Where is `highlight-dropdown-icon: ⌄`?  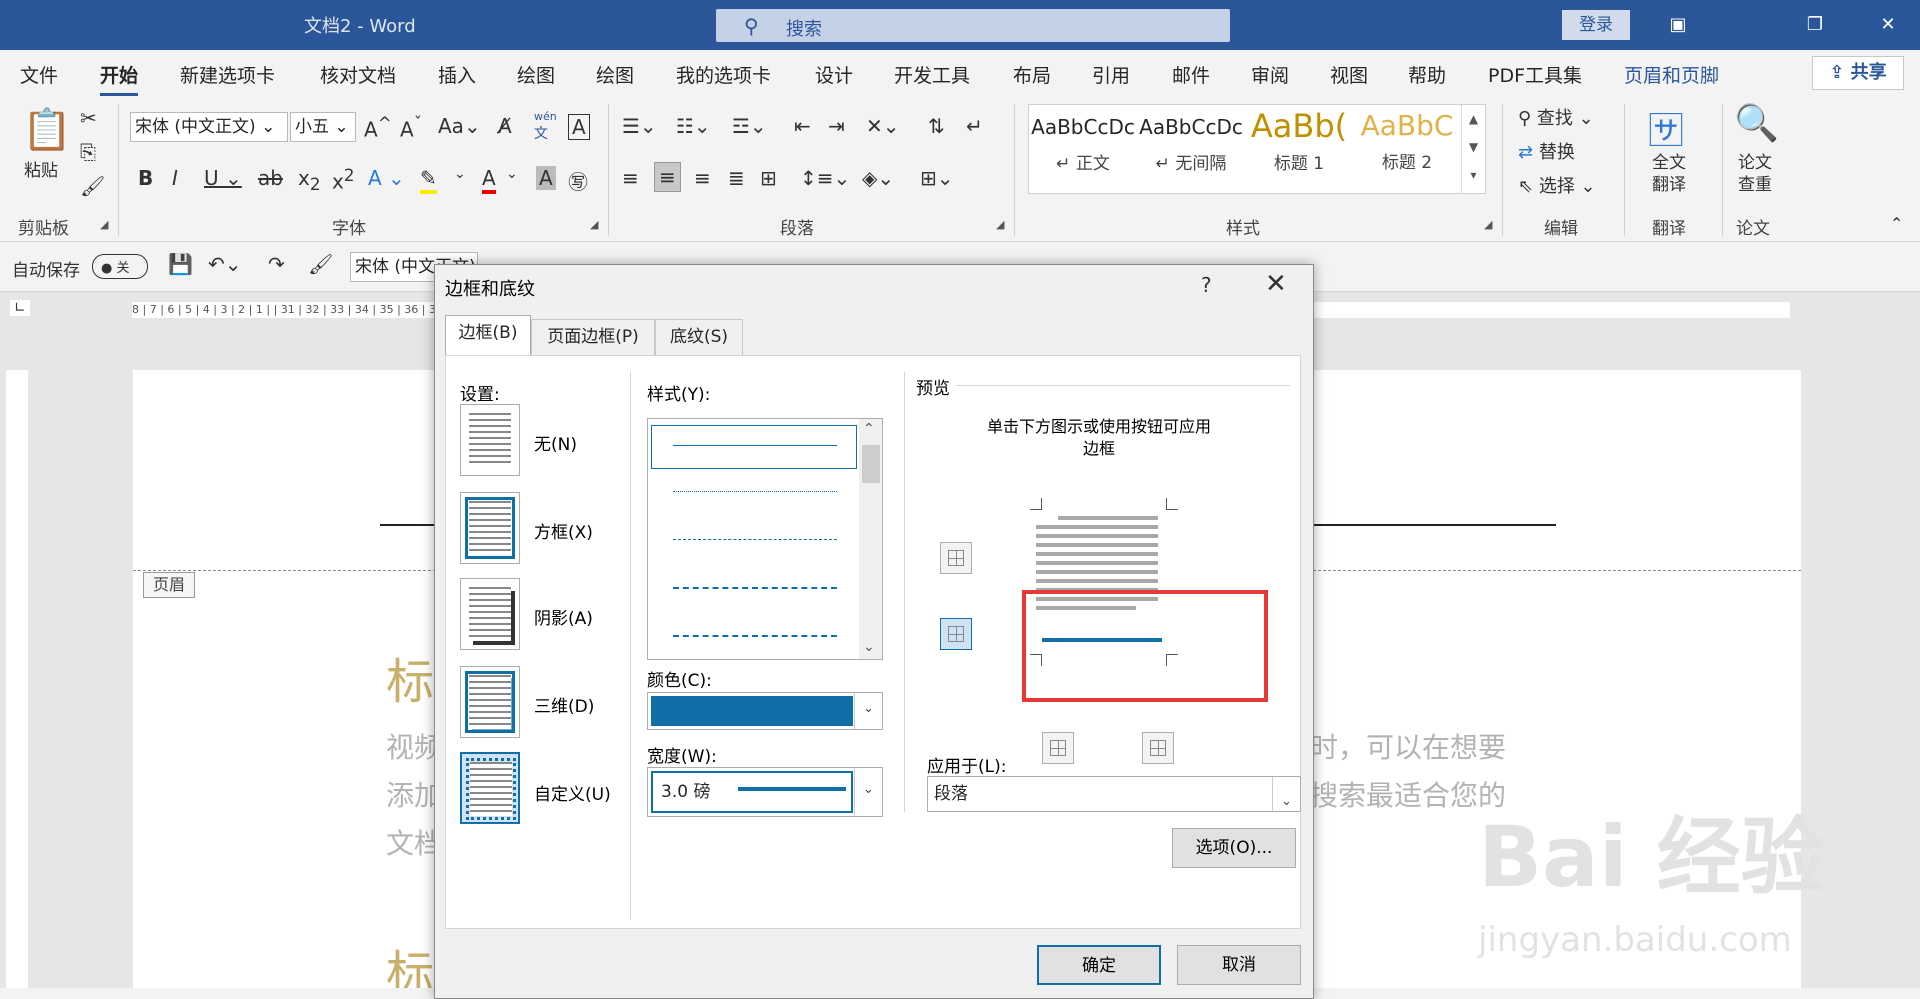
highlight-dropdown-icon: ⌄ is located at coordinates (460, 174).